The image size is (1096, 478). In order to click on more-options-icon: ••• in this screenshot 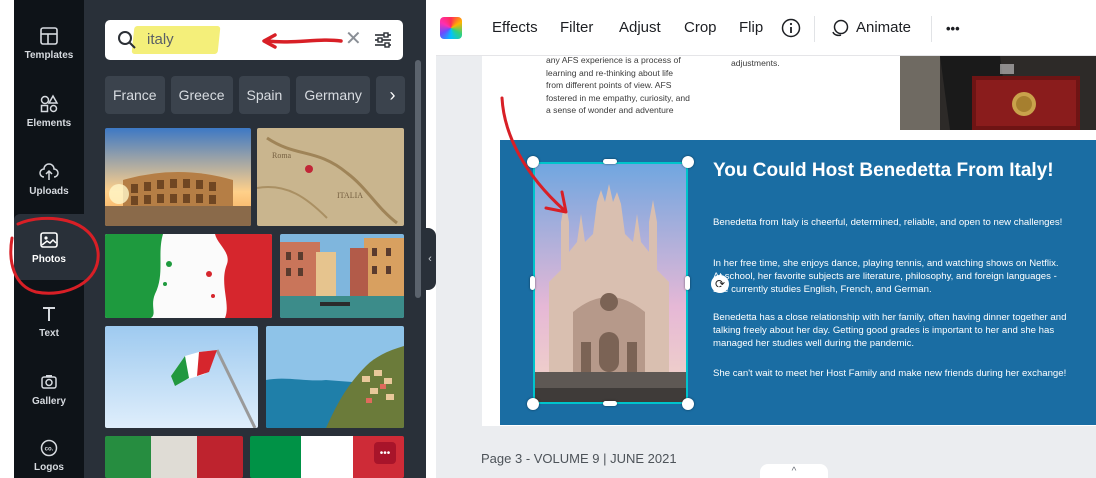, I will do `click(385, 453)`.